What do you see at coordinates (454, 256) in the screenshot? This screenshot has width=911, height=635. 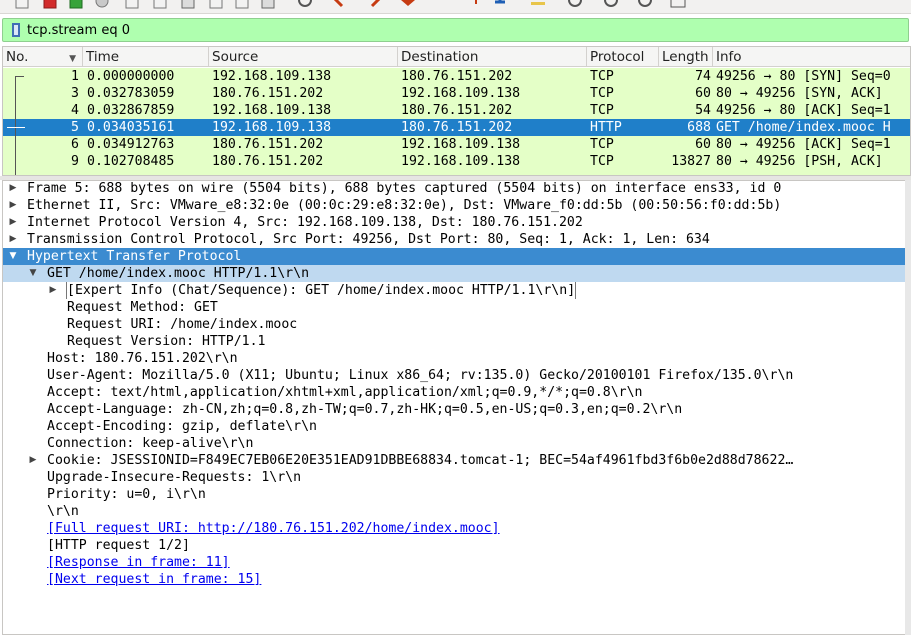 I see `detail-tree-row: ▼ Hypertext Transfer Protocol` at bounding box center [454, 256].